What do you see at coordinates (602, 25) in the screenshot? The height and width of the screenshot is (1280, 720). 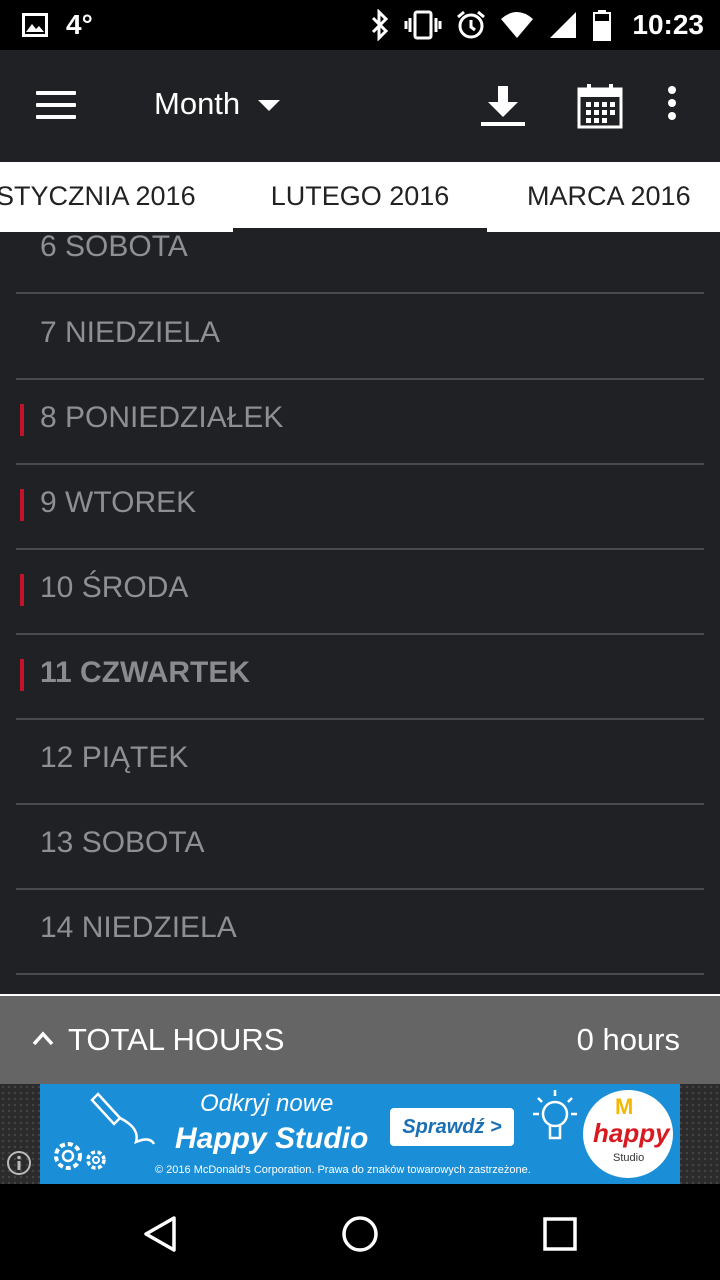 I see `battery-icon` at bounding box center [602, 25].